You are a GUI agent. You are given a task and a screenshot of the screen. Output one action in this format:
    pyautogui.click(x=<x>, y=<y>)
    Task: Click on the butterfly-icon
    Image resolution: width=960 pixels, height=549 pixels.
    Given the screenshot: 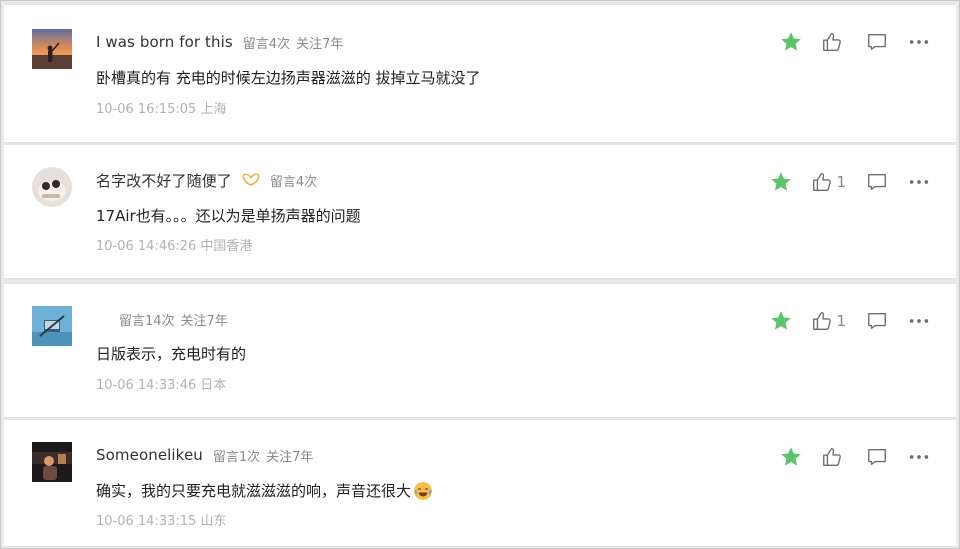 What is the action you would take?
    pyautogui.click(x=251, y=180)
    